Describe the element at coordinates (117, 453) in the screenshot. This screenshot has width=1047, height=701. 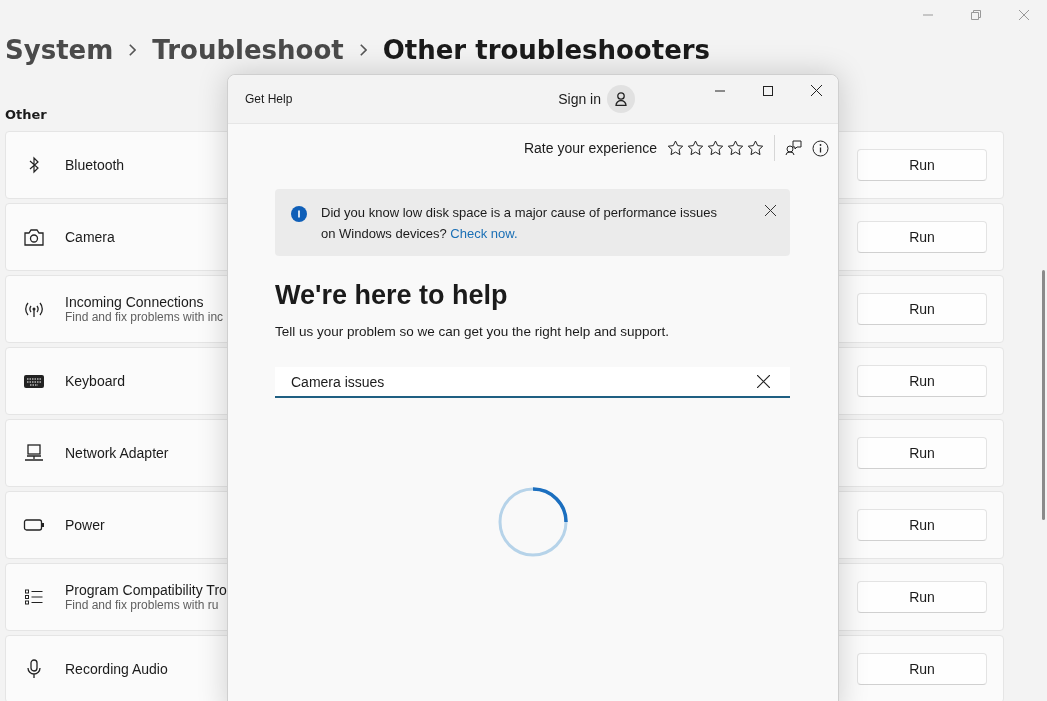
I see `troubleshooter-name: Network Adapter` at that location.